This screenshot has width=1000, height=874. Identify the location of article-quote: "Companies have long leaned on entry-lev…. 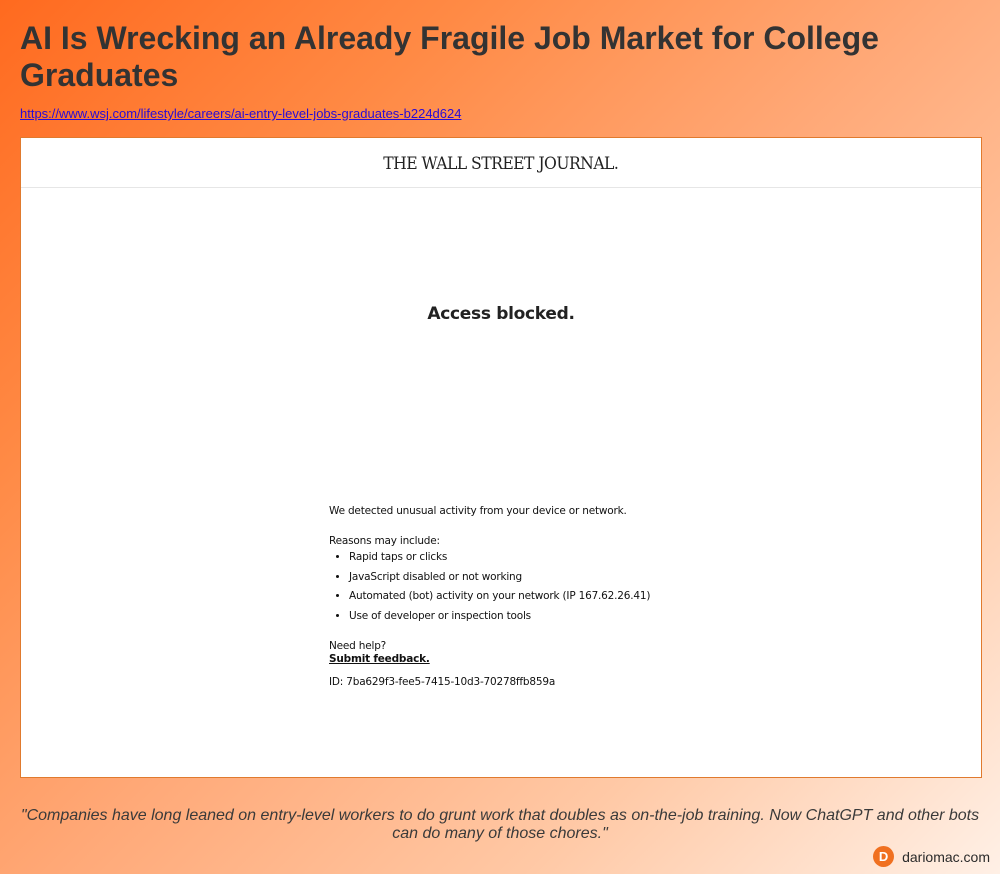
(500, 824).